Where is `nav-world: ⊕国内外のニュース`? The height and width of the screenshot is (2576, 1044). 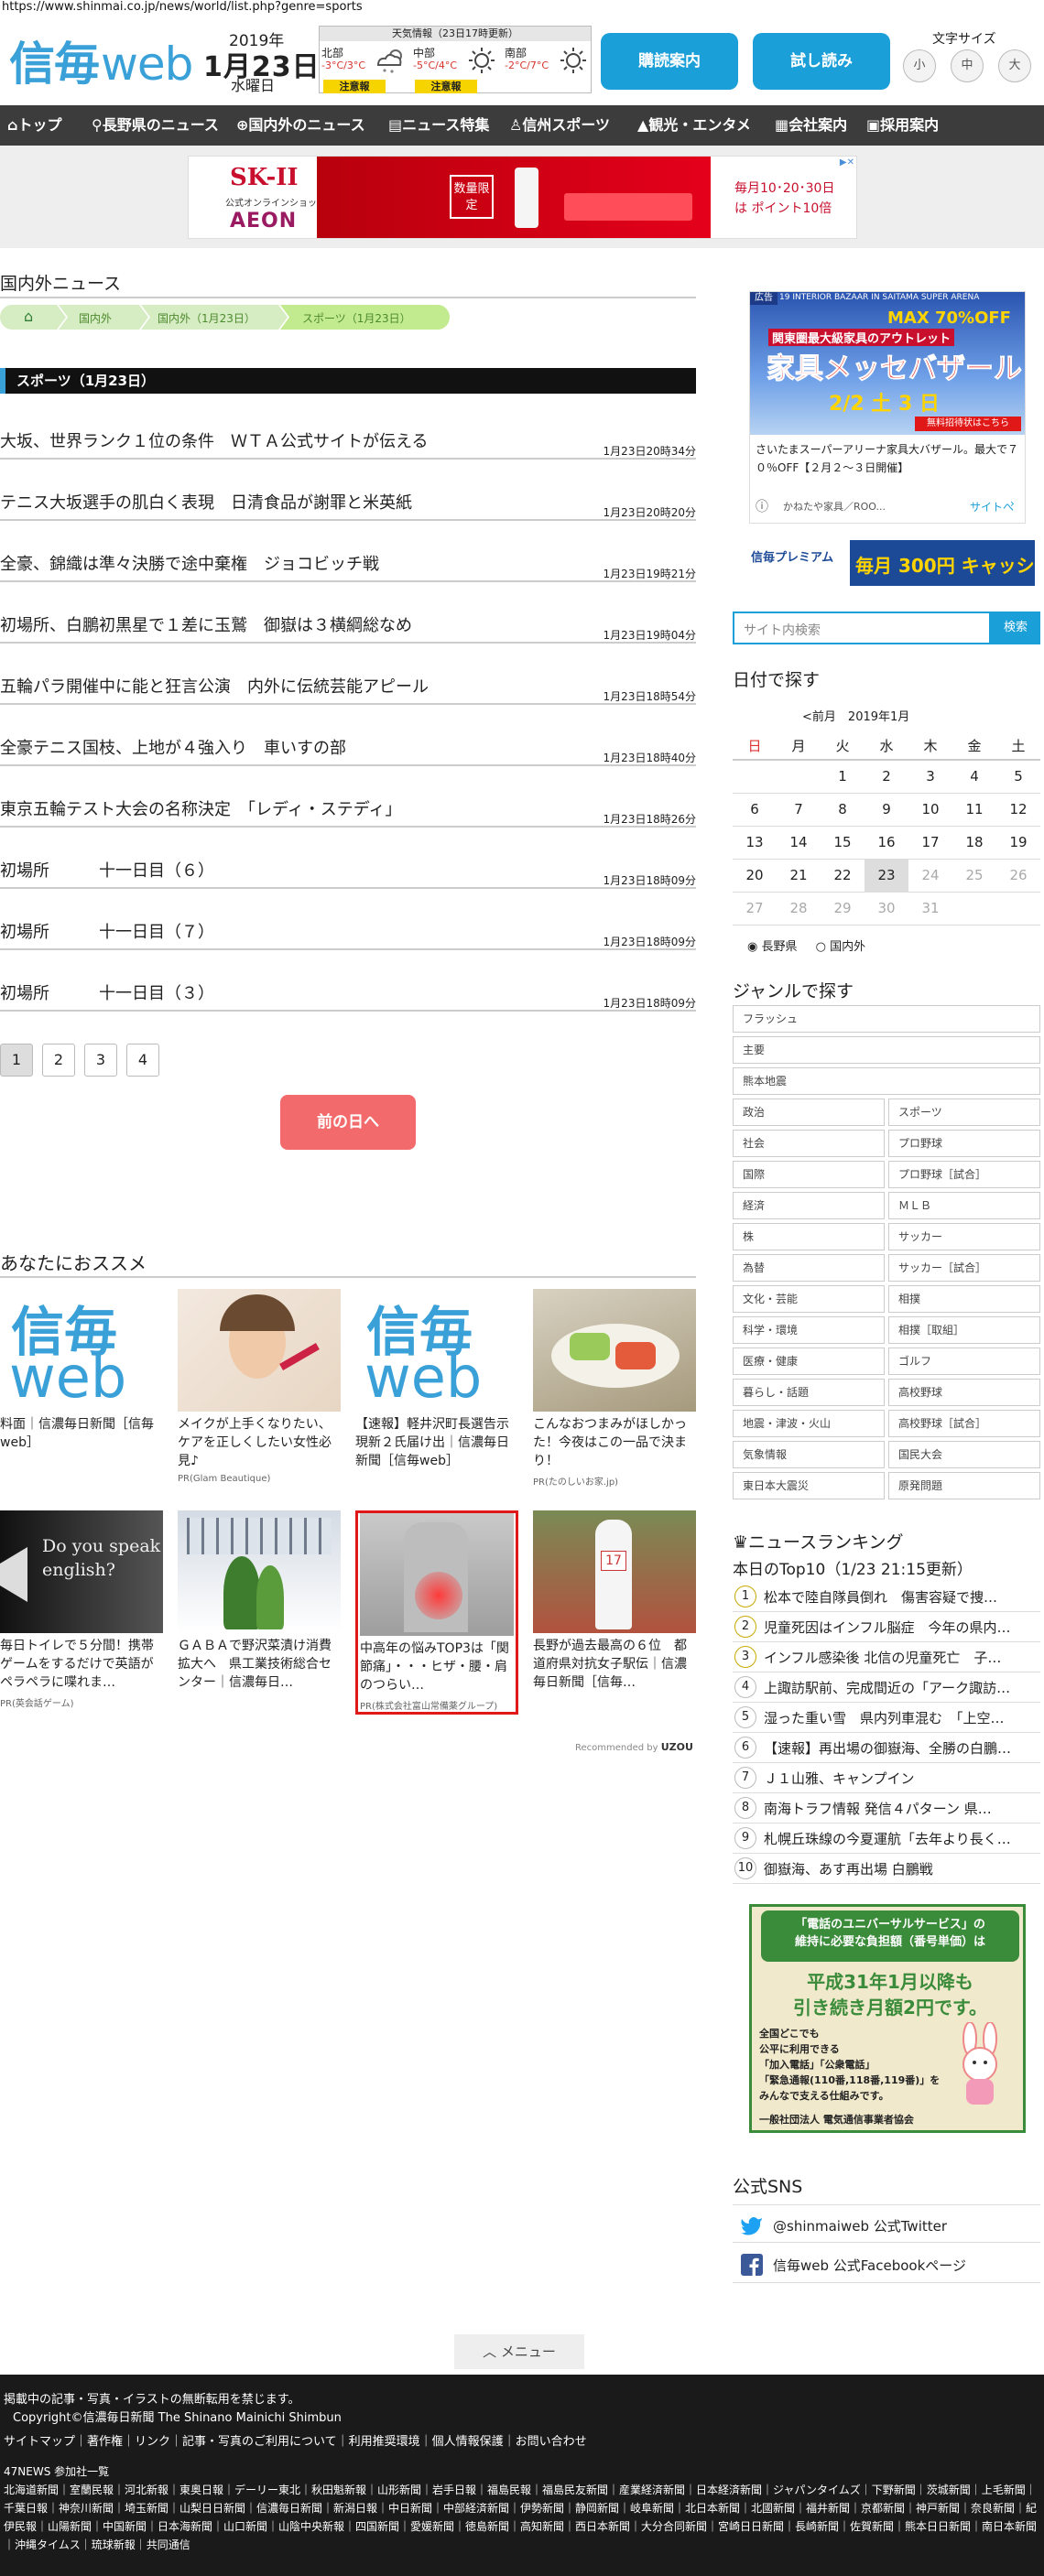 nav-world: ⊕国内外のニュース is located at coordinates (300, 126).